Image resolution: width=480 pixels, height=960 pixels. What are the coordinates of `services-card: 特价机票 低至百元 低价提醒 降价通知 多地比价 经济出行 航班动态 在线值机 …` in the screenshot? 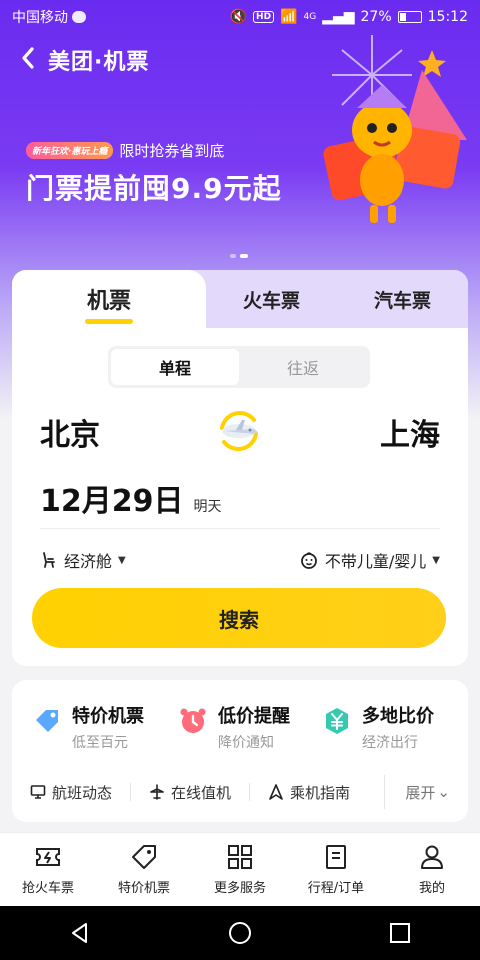 It's located at (240, 751).